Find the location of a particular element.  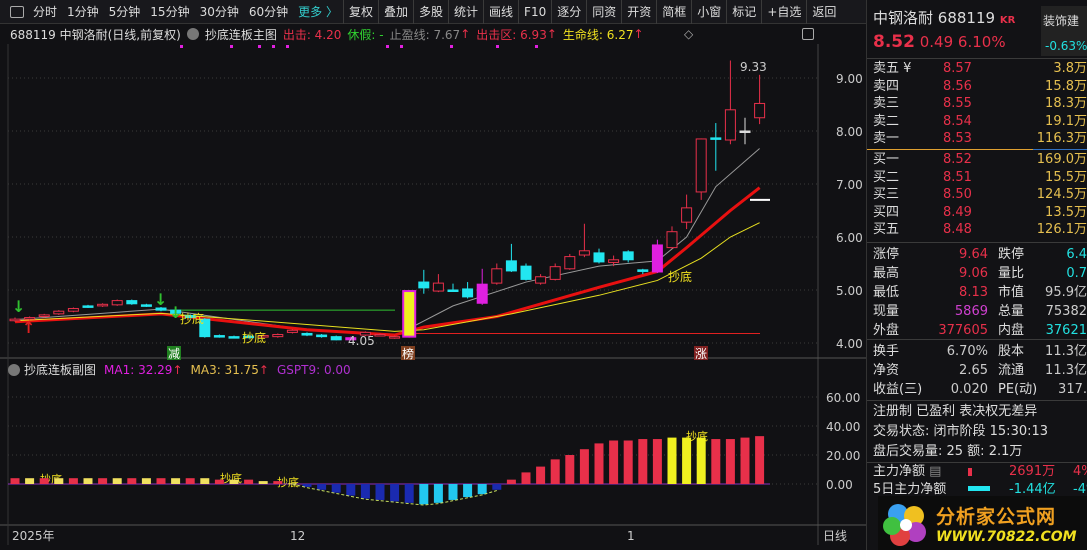

trade-status: 交易状态: 闭市阶段 15:30:13 is located at coordinates (961, 431).